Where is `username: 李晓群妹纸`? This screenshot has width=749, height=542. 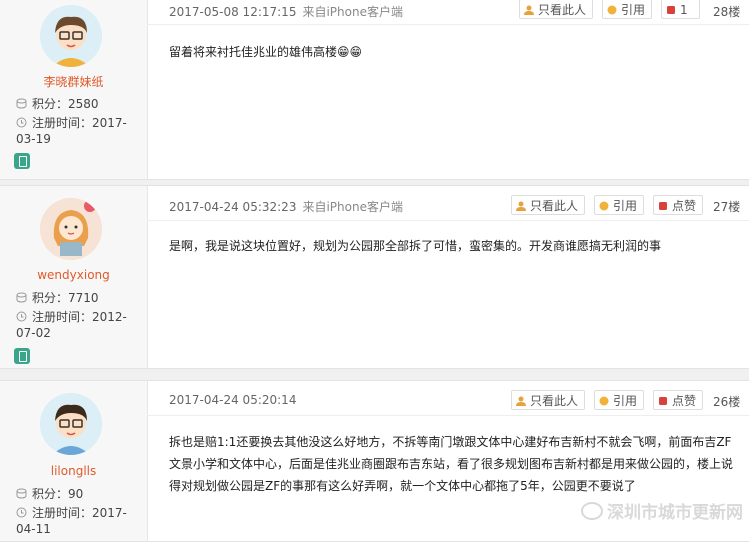 username: 李晓群妹纸 is located at coordinates (73, 81).